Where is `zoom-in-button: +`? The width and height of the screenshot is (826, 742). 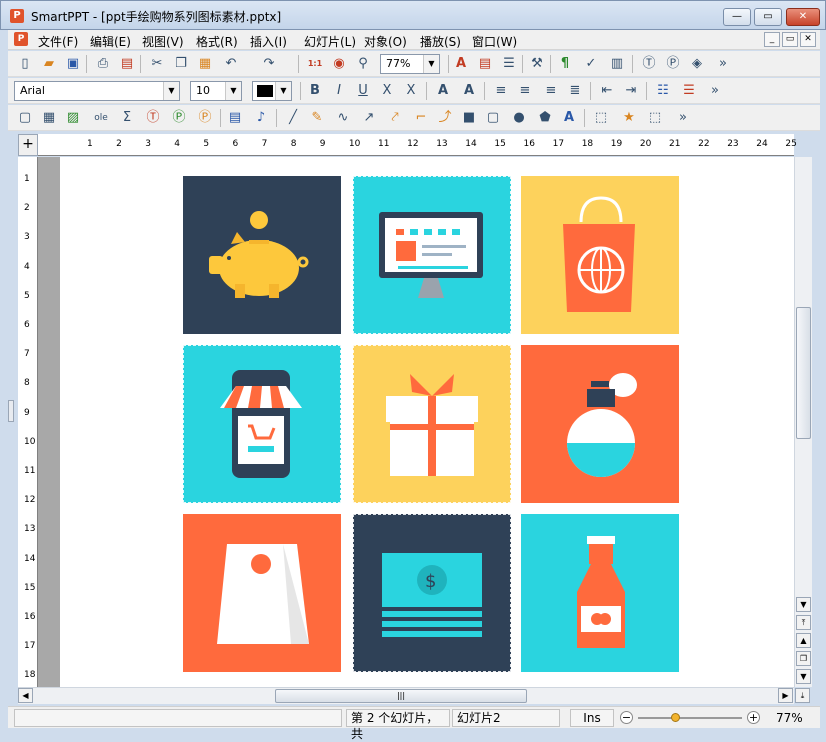
zoom-in-button: + is located at coordinates (753, 717).